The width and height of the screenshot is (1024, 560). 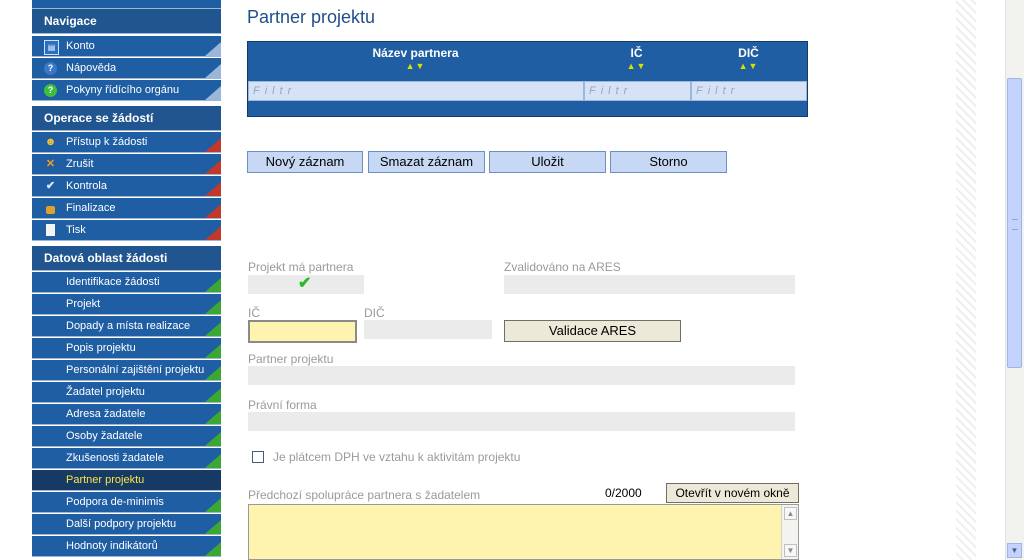 I want to click on sidebar-item-napoveda: ? Nápověda, so click(x=126, y=68).